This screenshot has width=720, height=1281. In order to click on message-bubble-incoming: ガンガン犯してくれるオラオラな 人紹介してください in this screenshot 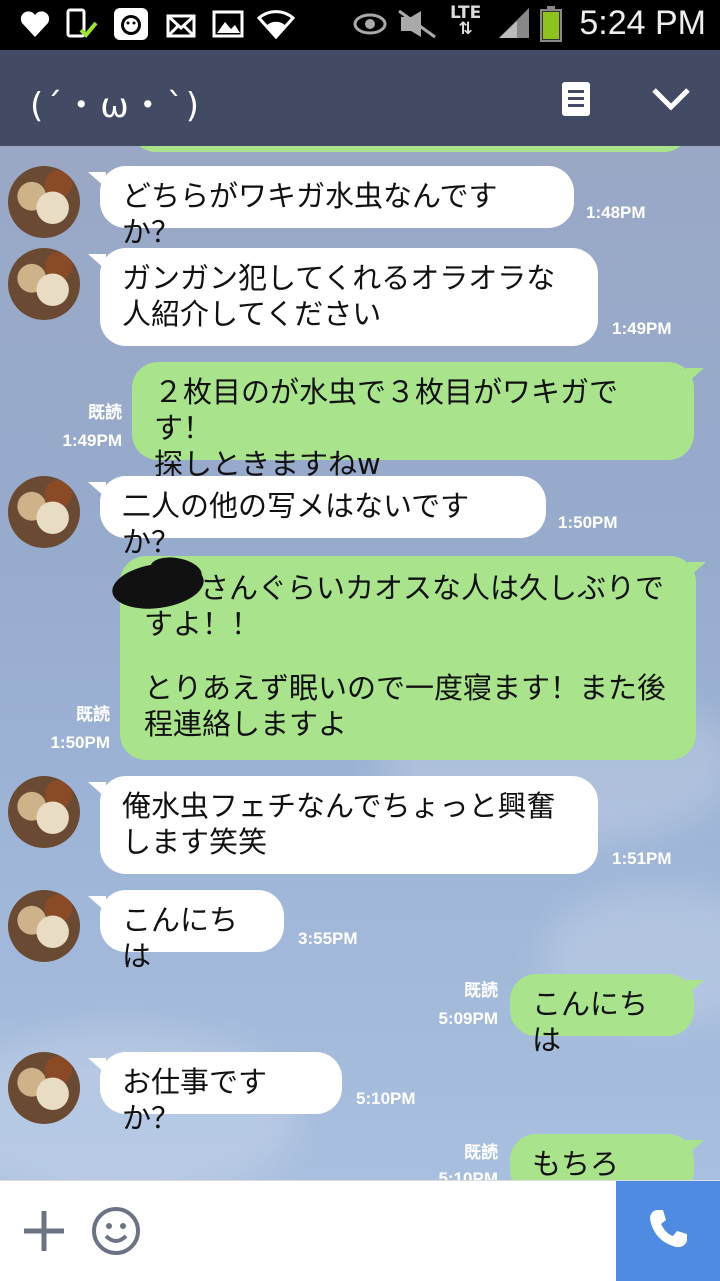, I will do `click(349, 297)`.